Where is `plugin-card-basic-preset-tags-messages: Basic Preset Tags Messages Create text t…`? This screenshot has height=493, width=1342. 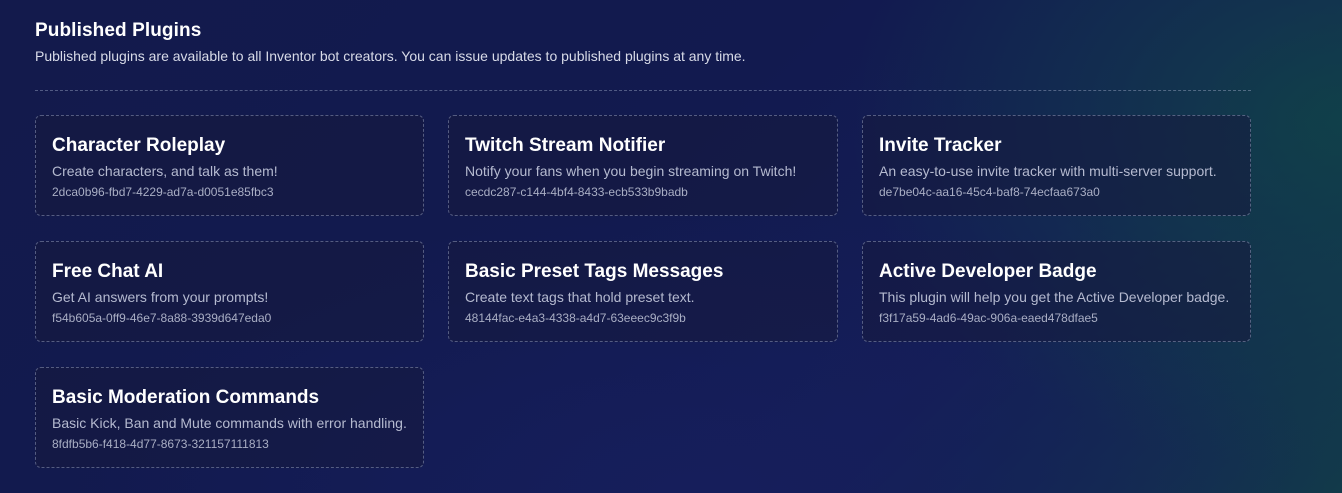 plugin-card-basic-preset-tags-messages: Basic Preset Tags Messages Create text t… is located at coordinates (643, 291).